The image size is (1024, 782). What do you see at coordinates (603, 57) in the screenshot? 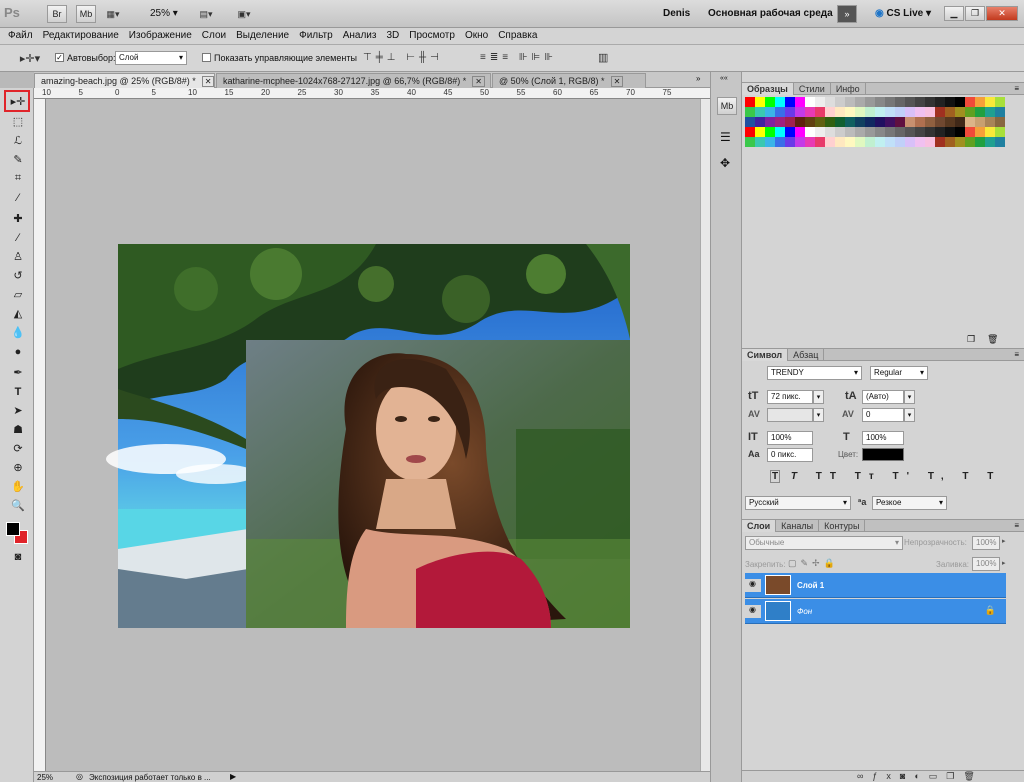
I see `auto-align-icon: ▥` at bounding box center [603, 57].